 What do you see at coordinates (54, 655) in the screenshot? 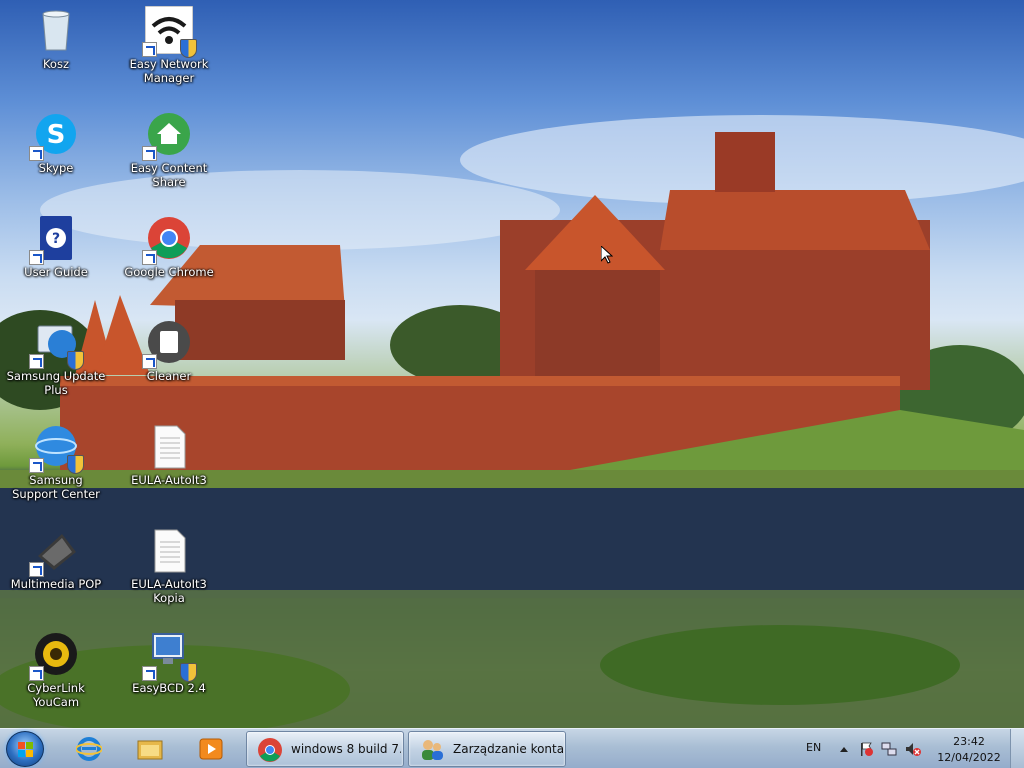
I see `webcam-icon` at bounding box center [54, 655].